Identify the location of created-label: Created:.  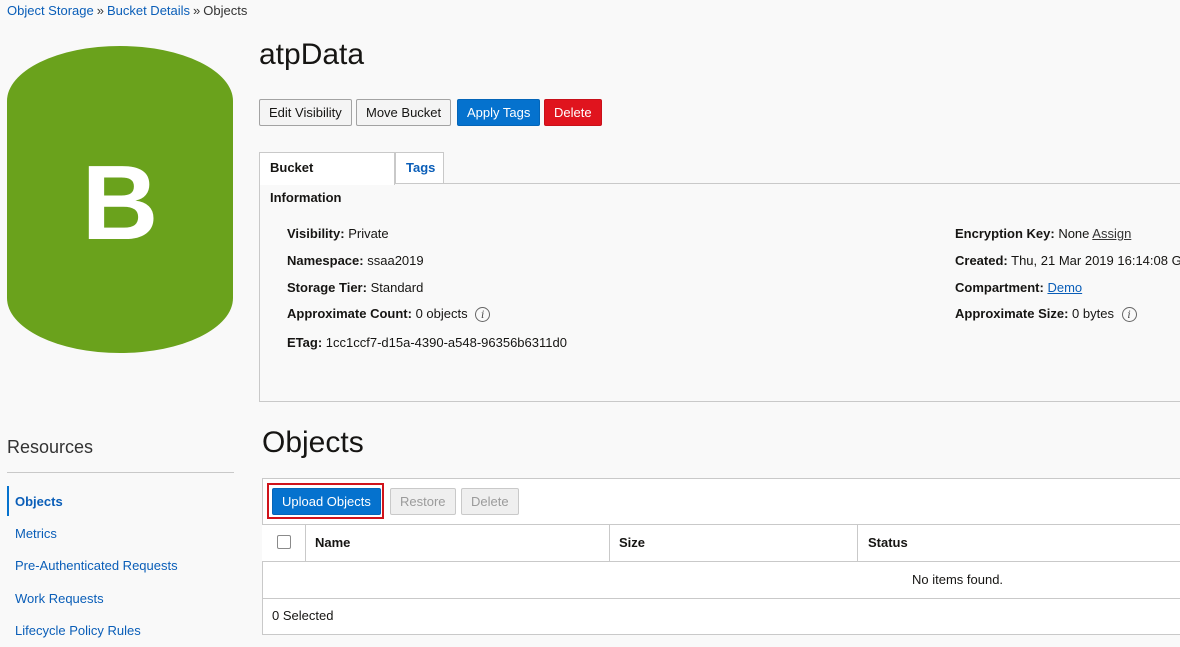
(981, 260).